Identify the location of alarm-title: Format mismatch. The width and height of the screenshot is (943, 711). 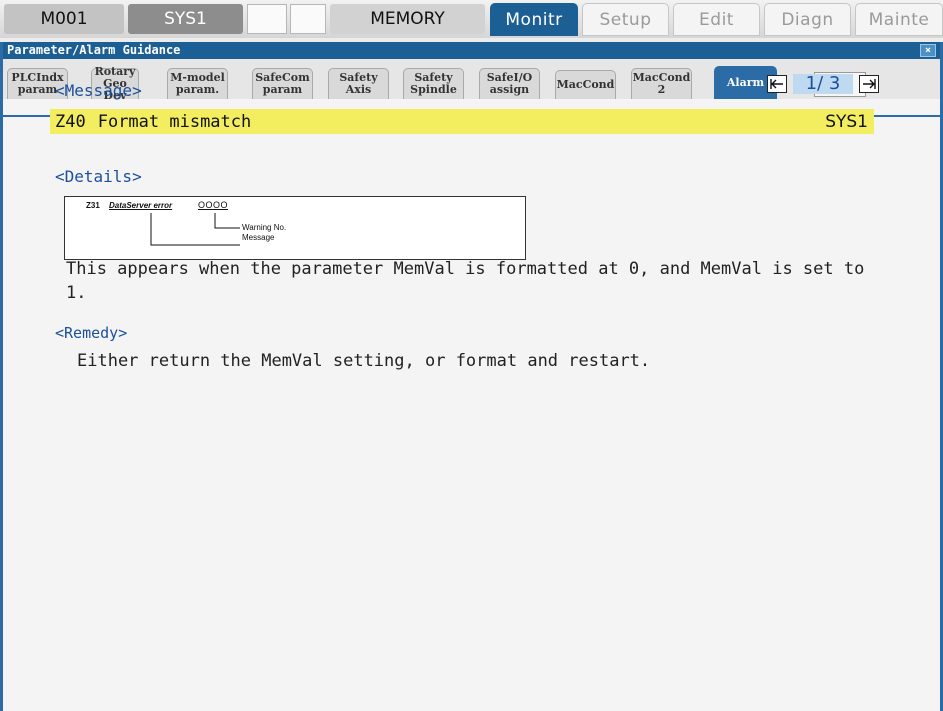
(174, 121).